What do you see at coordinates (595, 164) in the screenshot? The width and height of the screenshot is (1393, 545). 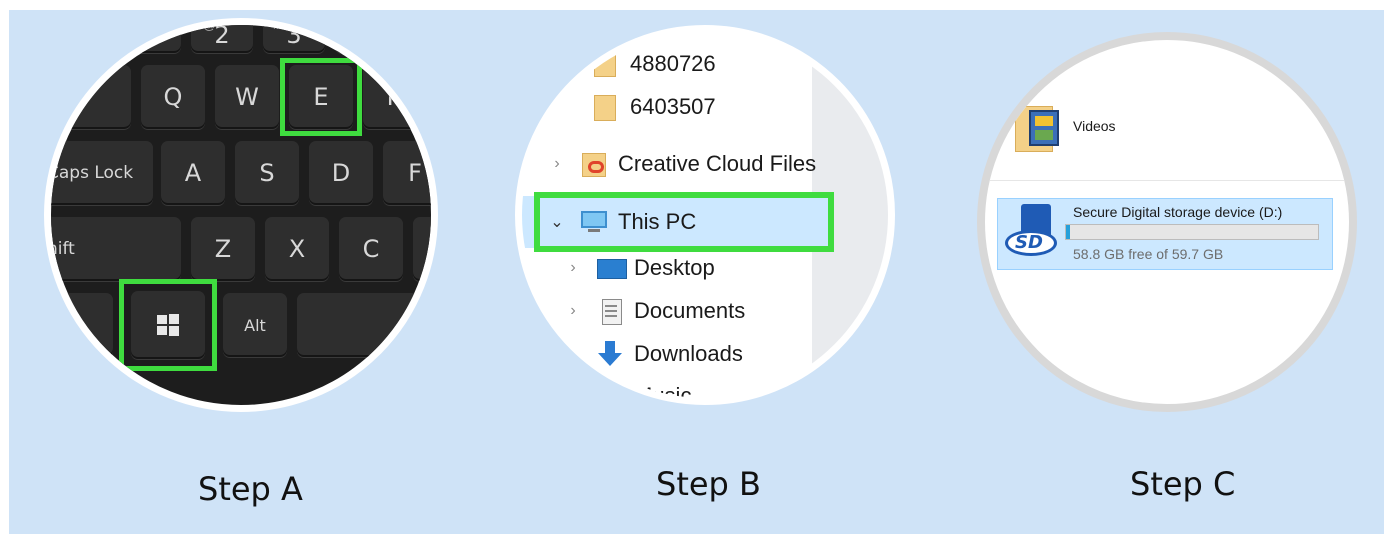 I see `creative-cloud-icon` at bounding box center [595, 164].